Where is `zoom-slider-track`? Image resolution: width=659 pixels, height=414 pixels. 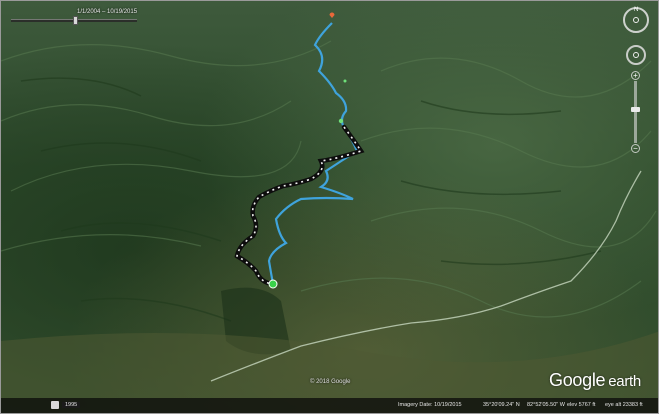 zoom-slider-track is located at coordinates (635, 112).